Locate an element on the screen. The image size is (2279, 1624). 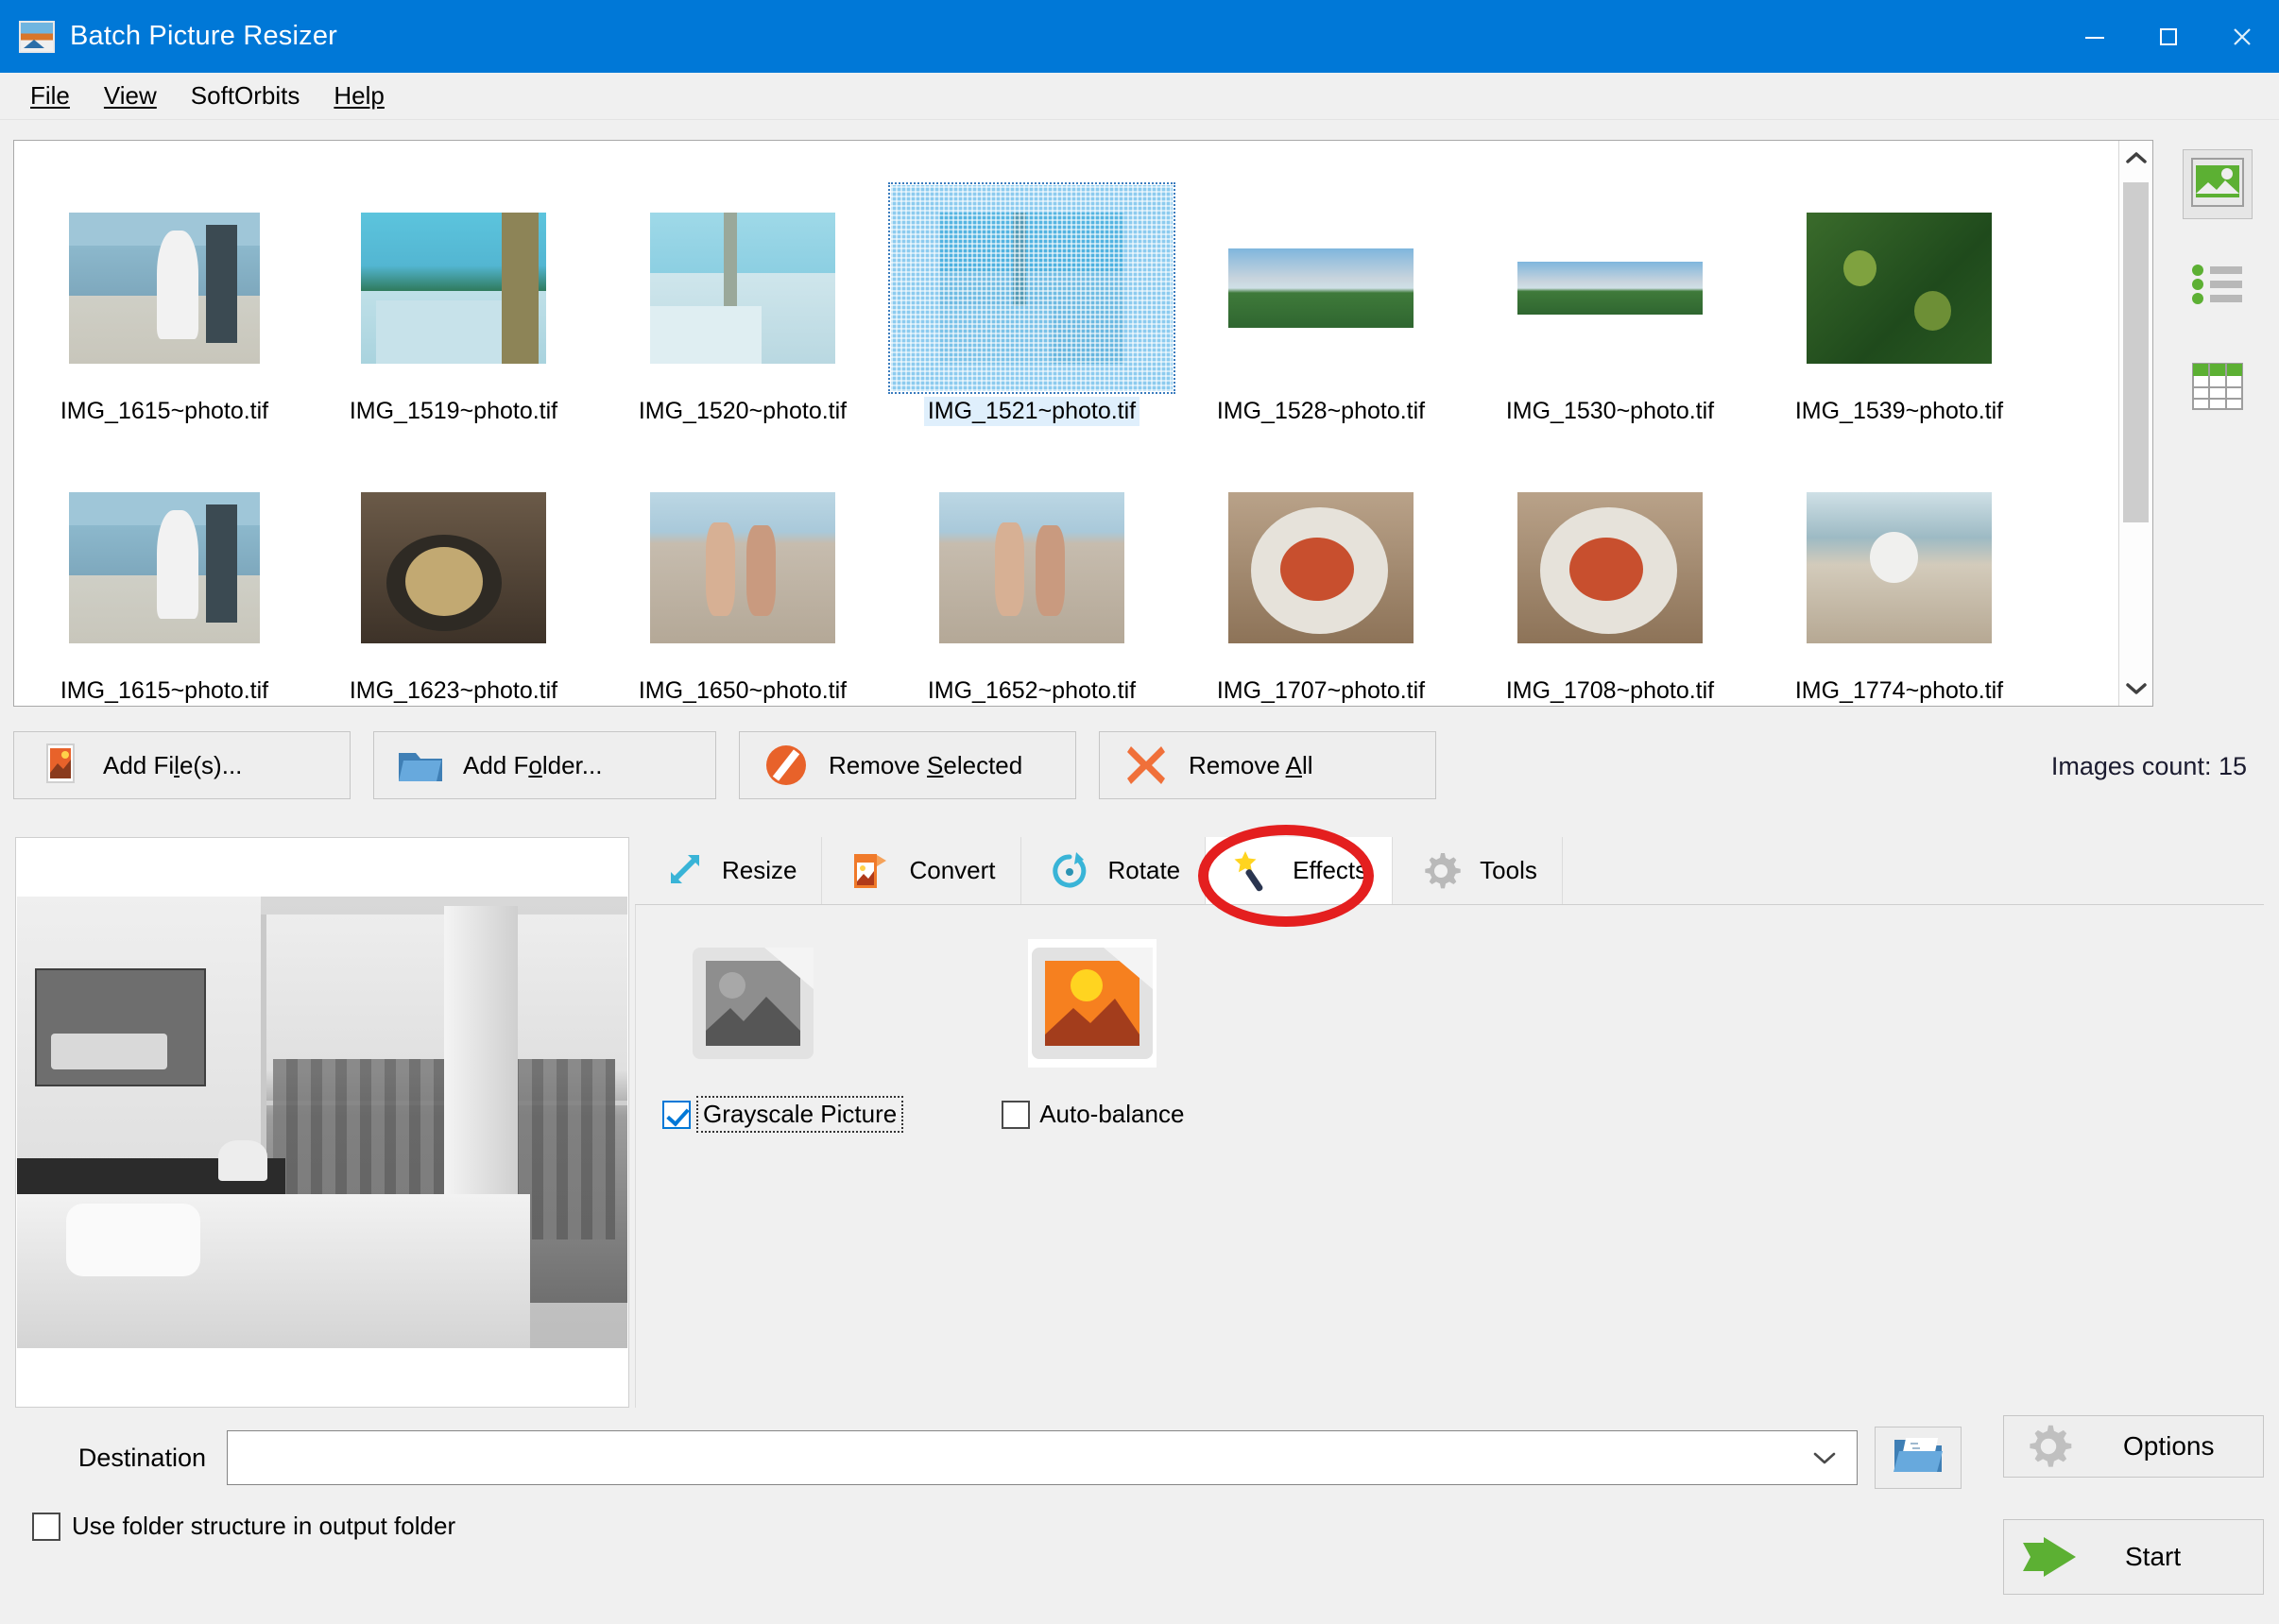
folder-structure-checkbox is located at coordinates (46, 1526).